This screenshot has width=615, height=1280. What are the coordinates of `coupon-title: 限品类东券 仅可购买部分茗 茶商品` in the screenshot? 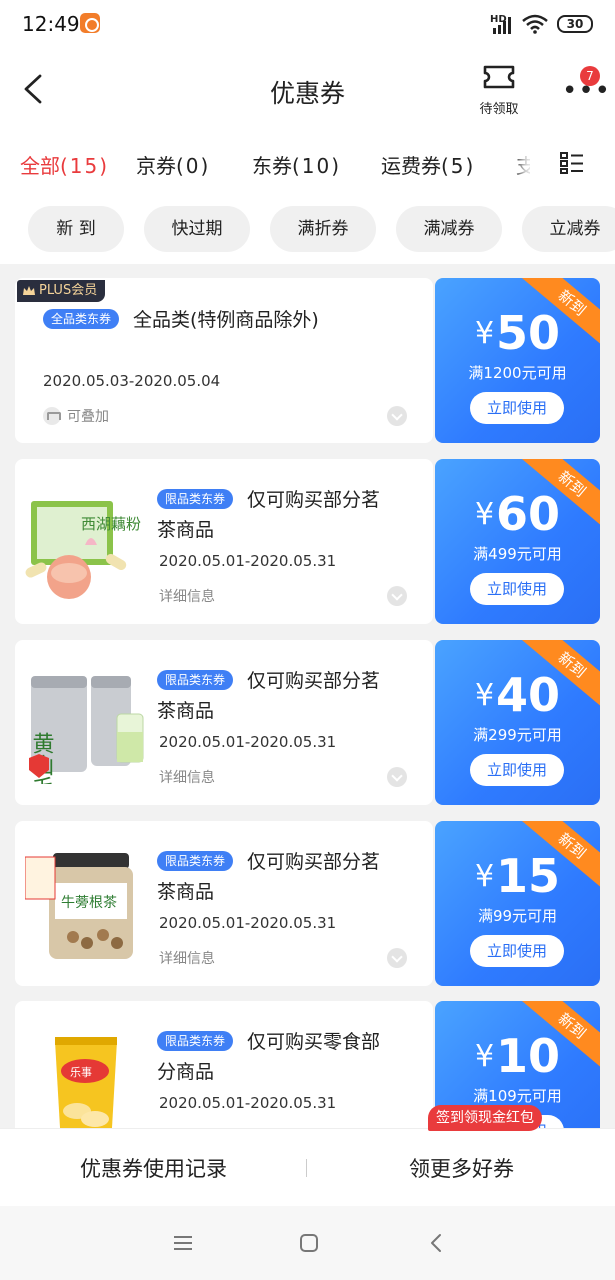 It's located at (268, 877).